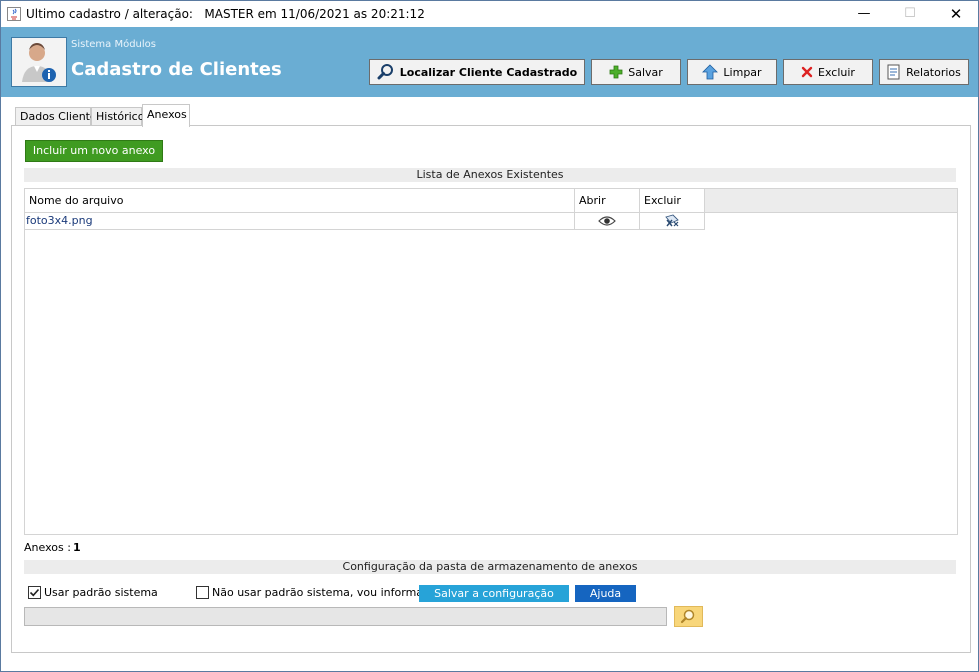  What do you see at coordinates (672, 201) in the screenshot?
I see `column-header-delete: Excluir` at bounding box center [672, 201].